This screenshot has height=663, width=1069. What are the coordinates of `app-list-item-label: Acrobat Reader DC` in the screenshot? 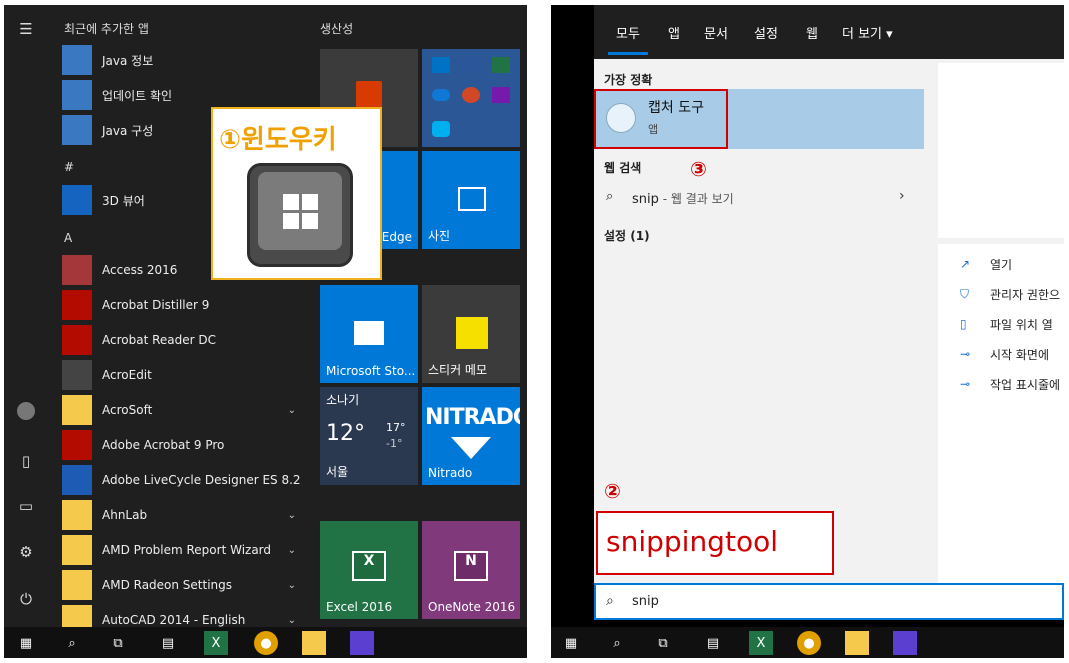 It's located at (159, 340).